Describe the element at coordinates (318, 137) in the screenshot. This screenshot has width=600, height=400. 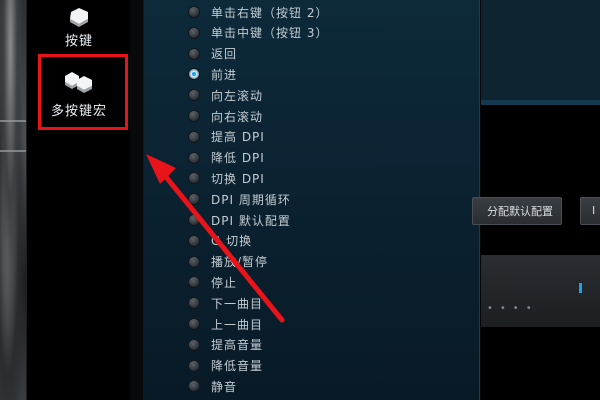
I see `option-row: 提高 DPI` at that location.